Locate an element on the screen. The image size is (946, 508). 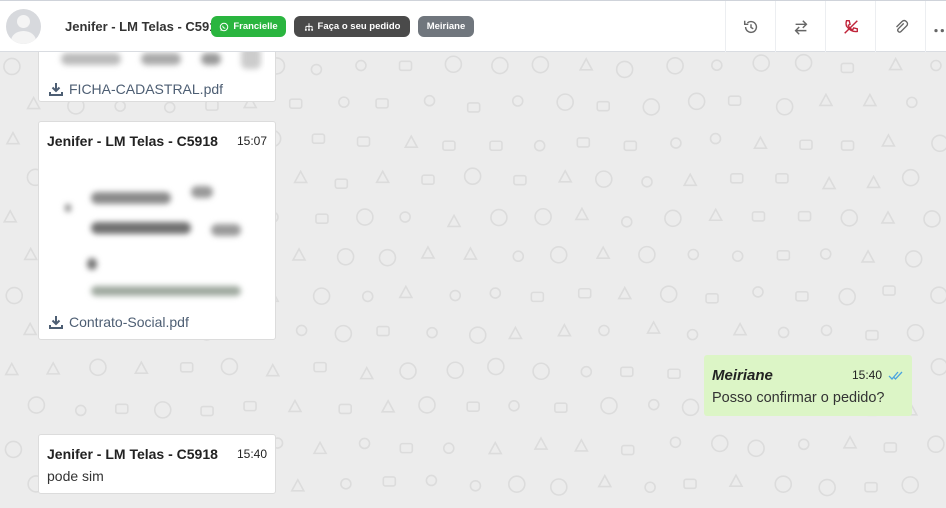
tag-queue: Meiriane is located at coordinates (446, 26).